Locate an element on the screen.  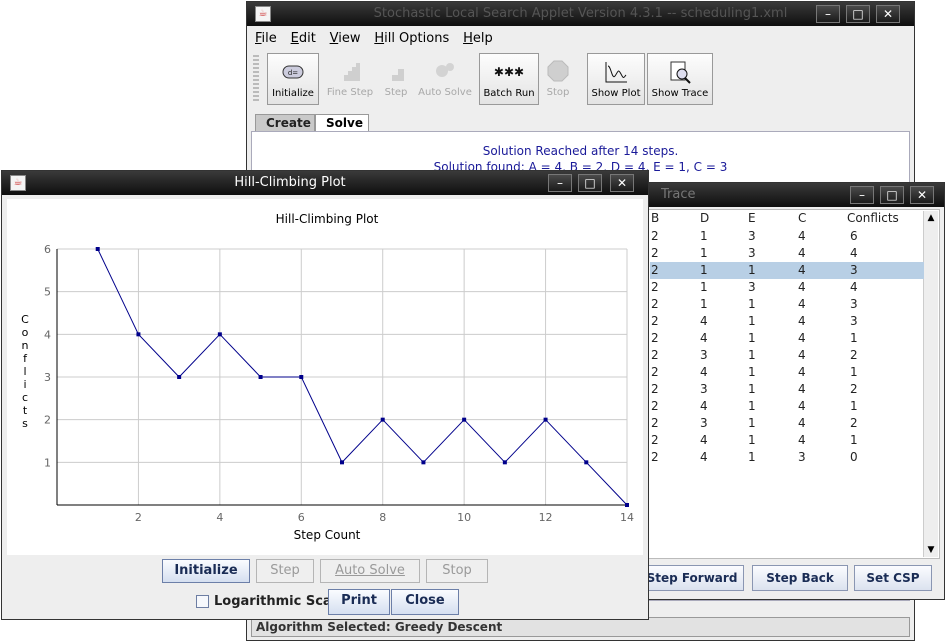
scroll-down-arrow: ▼ is located at coordinates (931, 550).